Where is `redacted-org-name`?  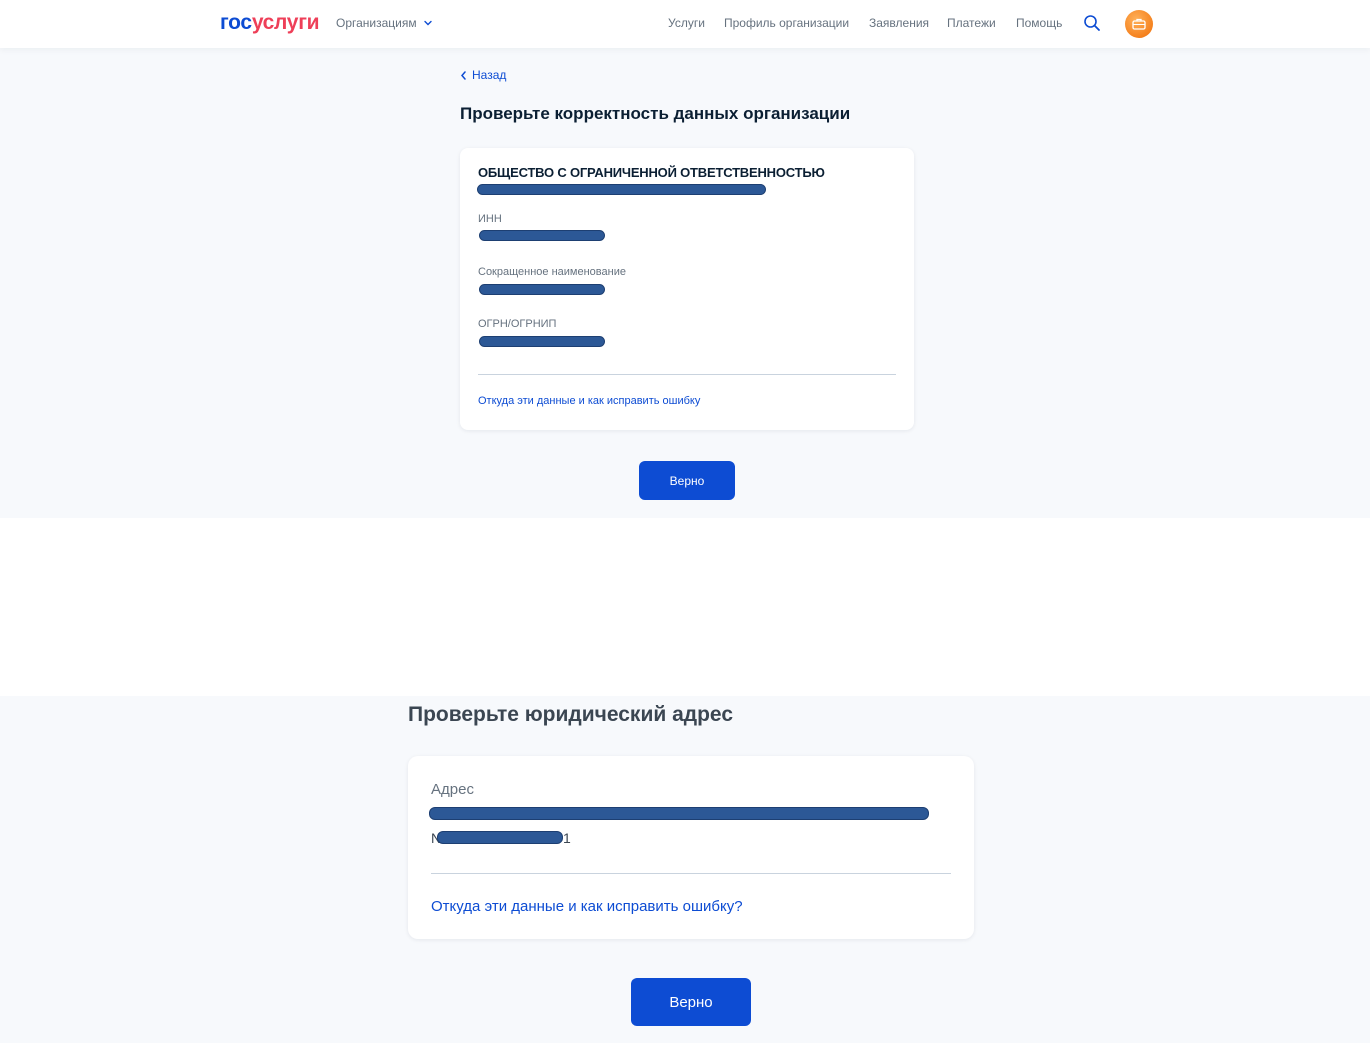 redacted-org-name is located at coordinates (621, 189).